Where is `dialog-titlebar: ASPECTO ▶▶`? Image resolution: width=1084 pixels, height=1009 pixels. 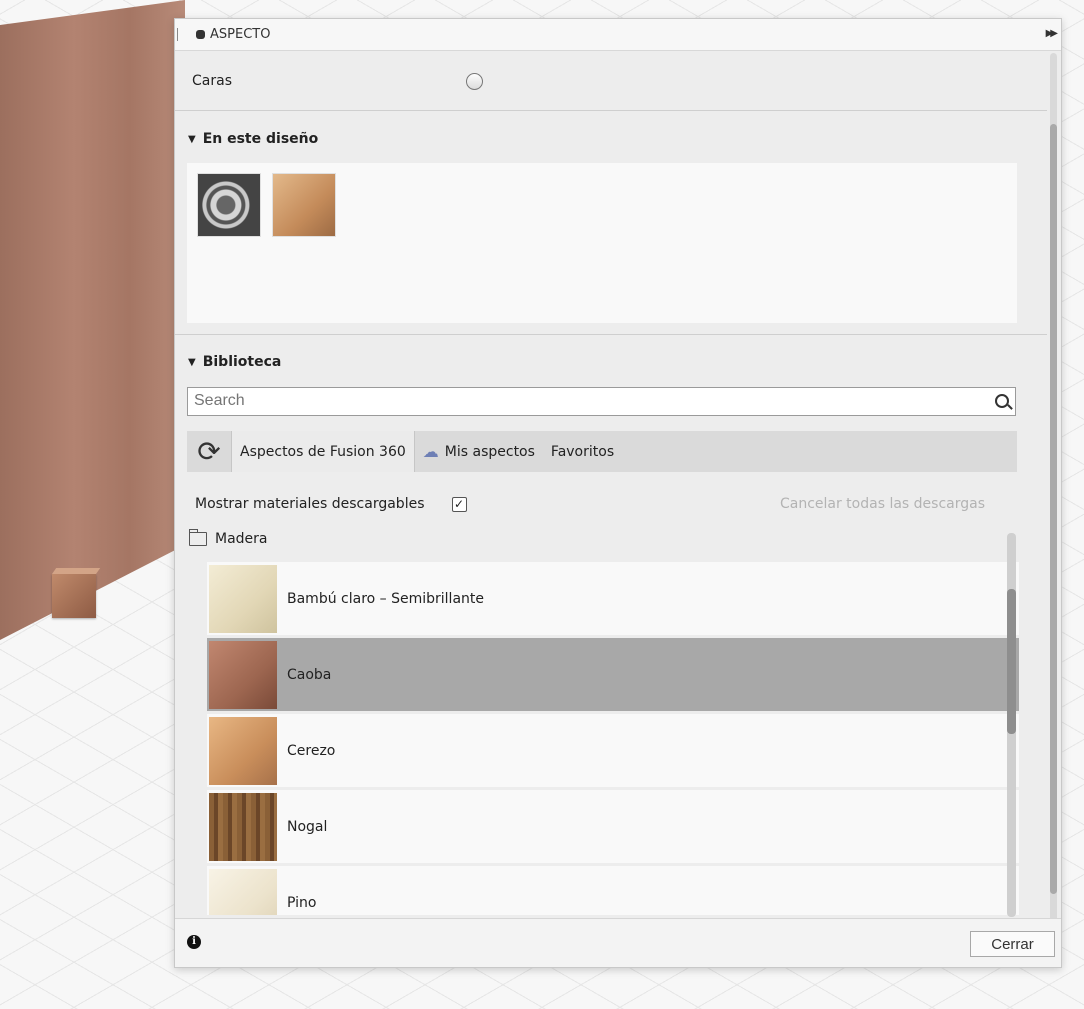
dialog-titlebar: ASPECTO ▶▶ is located at coordinates (618, 35).